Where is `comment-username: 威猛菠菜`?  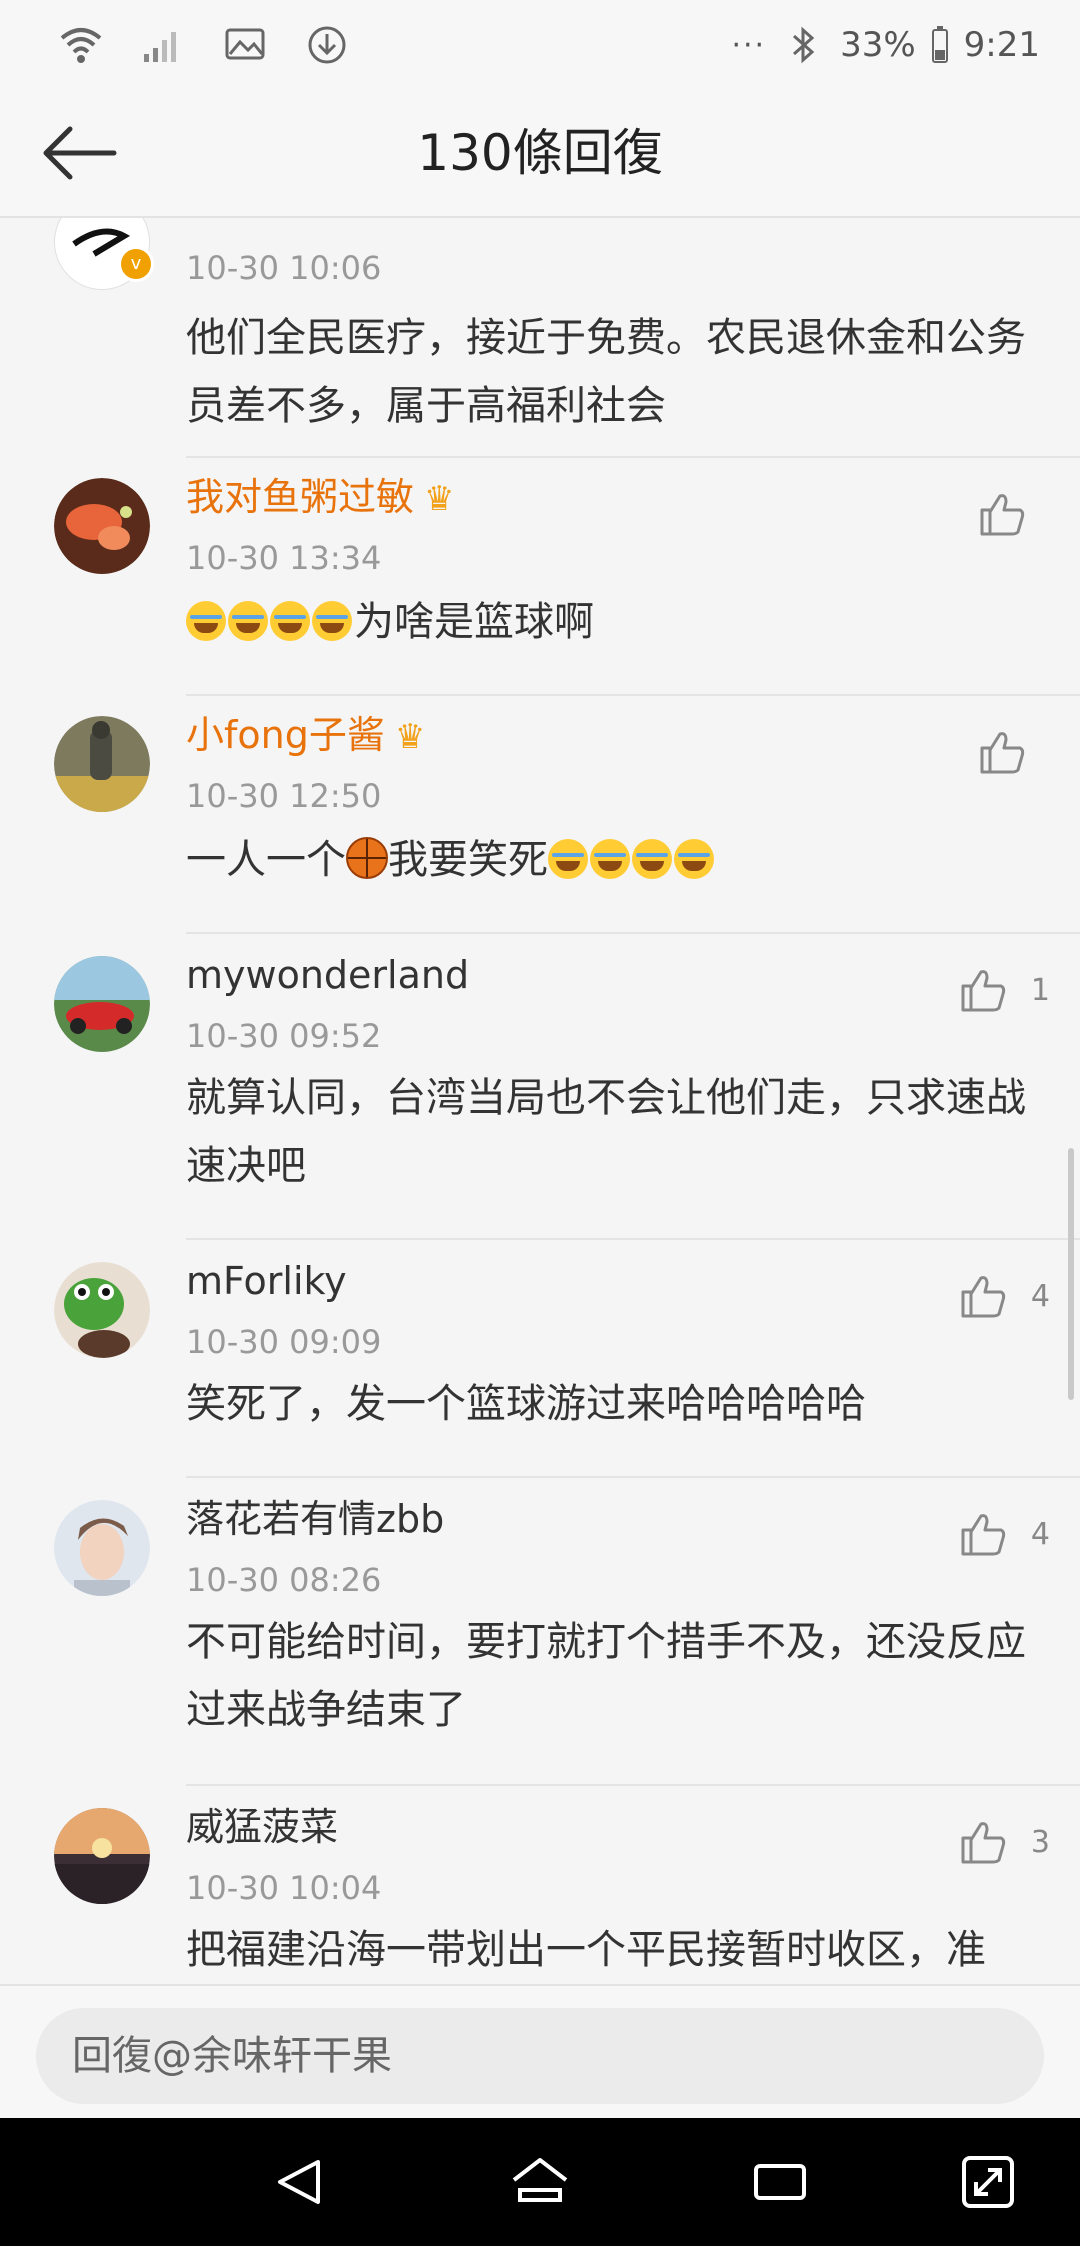
comment-username: 威猛菠菜 is located at coordinates (262, 1827).